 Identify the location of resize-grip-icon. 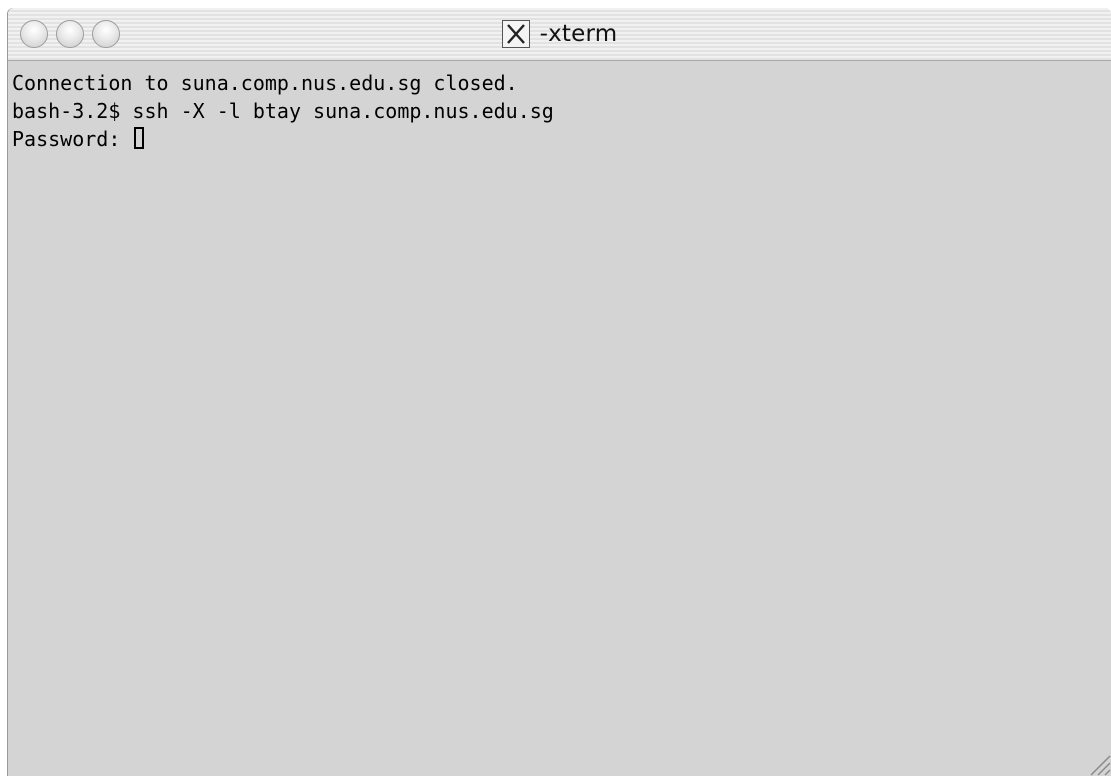
(1096, 761).